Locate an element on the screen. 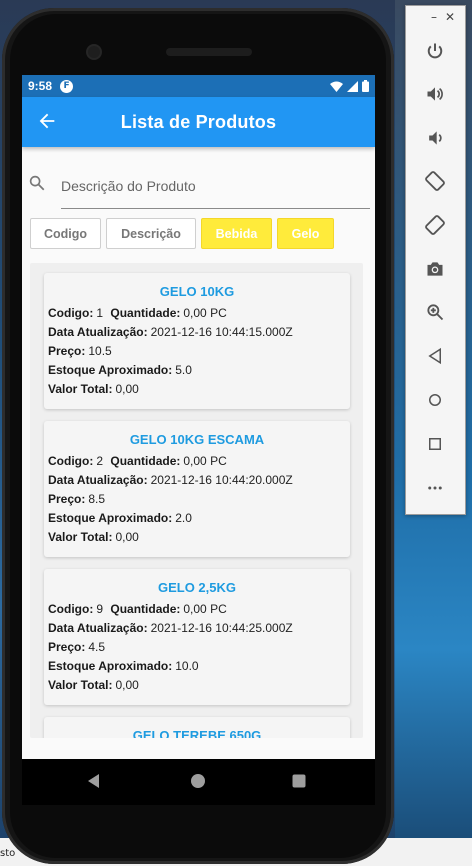 The width and height of the screenshot is (472, 866). nav-overview-icon is located at coordinates (299, 781).